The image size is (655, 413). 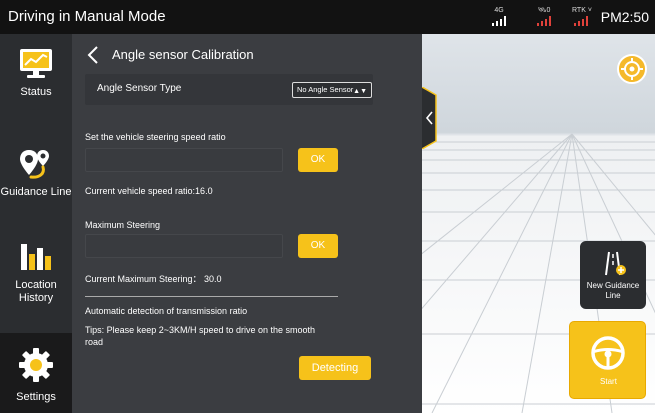 What do you see at coordinates (139, 88) in the screenshot?
I see `sensor-type-label: Angle Sensor Type` at bounding box center [139, 88].